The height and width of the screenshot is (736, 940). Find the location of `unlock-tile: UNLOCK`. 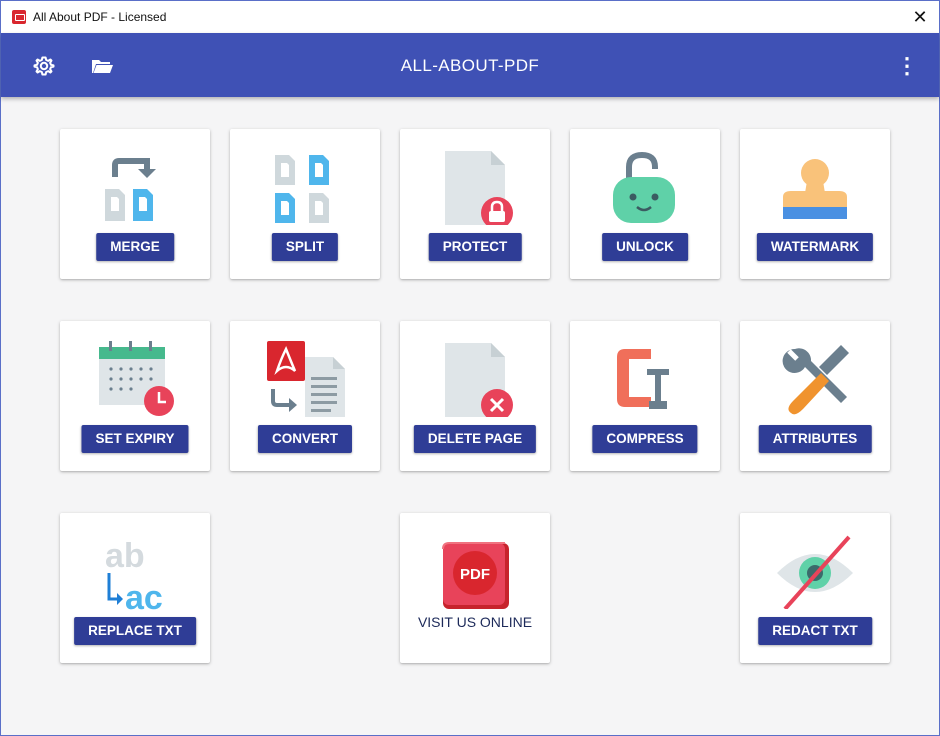

unlock-tile: UNLOCK is located at coordinates (645, 204).